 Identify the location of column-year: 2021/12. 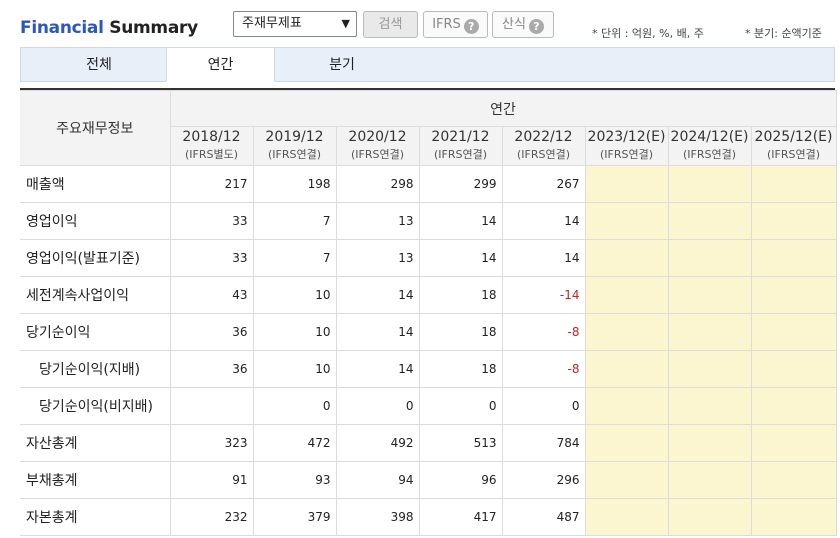
(460, 137).